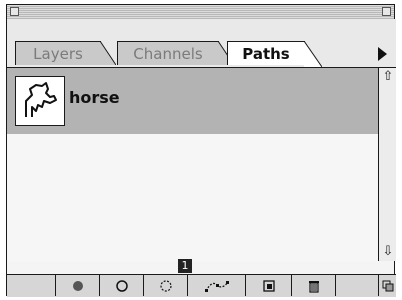 The width and height of the screenshot is (402, 300). I want to click on delete-path-icon, so click(313, 286).